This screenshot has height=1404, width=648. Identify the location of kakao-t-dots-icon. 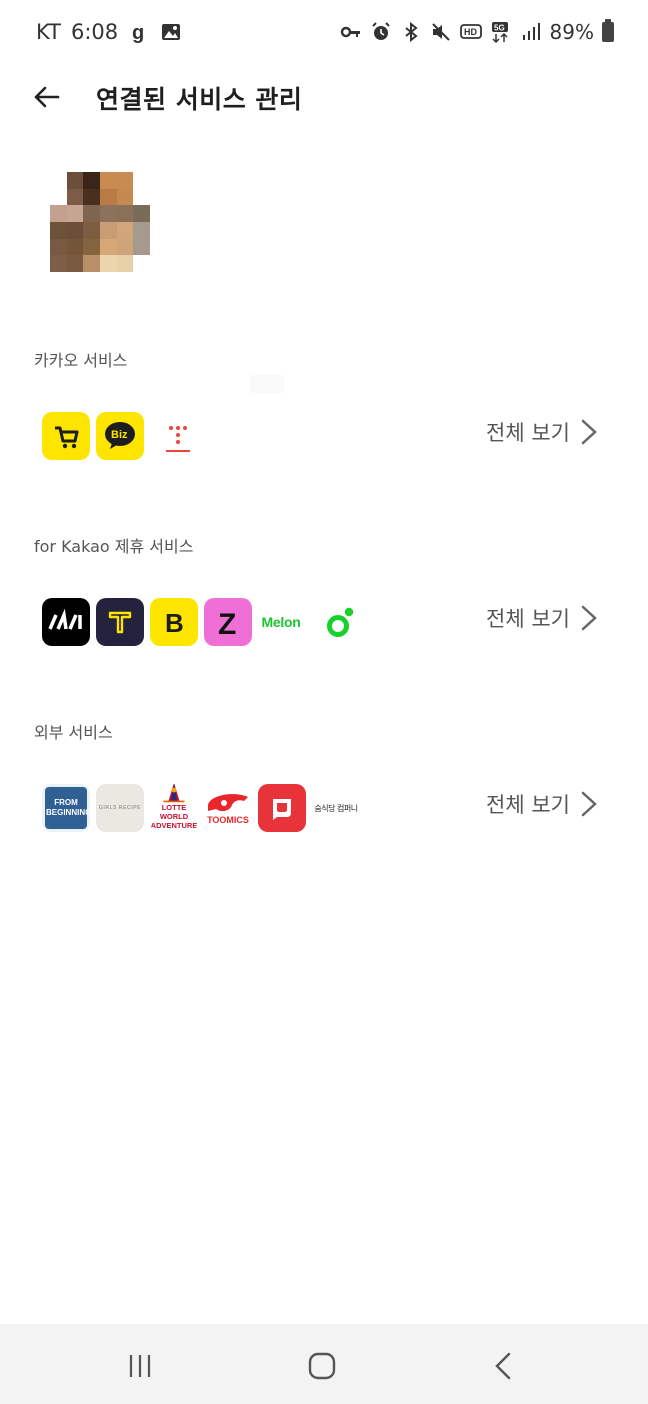
(174, 436).